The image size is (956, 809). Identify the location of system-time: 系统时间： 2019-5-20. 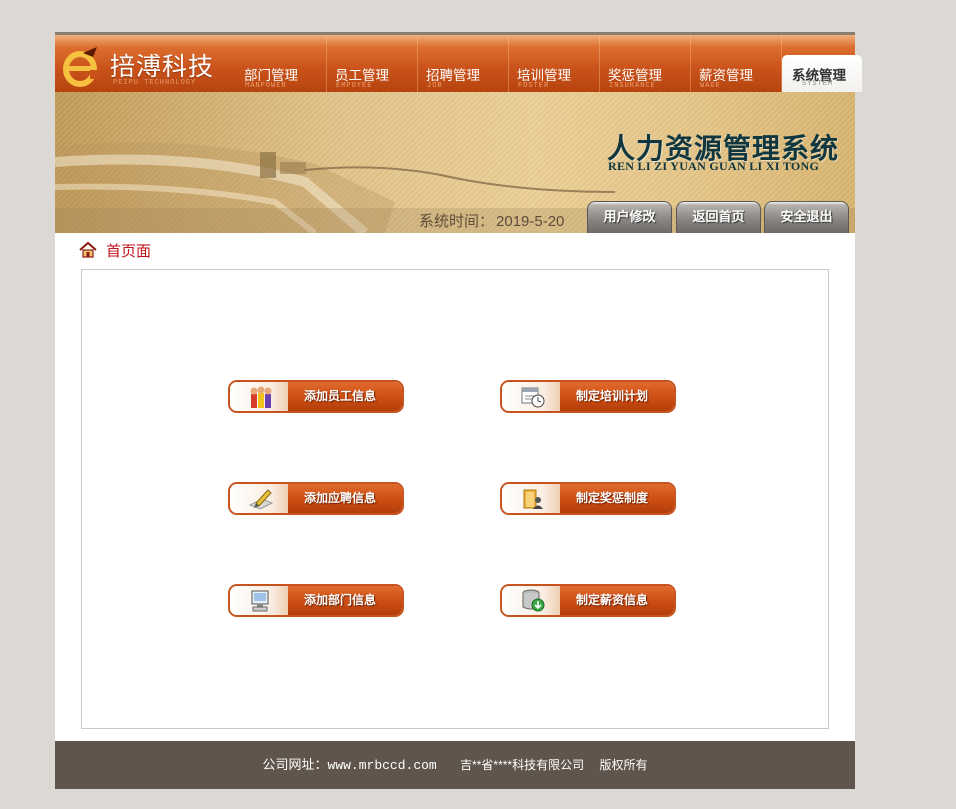
(491, 220).